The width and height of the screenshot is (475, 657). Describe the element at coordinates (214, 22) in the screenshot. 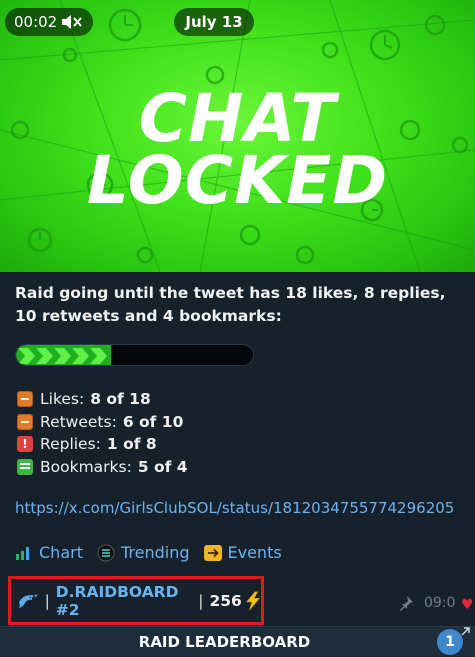

I see `date-pill: July 13` at that location.